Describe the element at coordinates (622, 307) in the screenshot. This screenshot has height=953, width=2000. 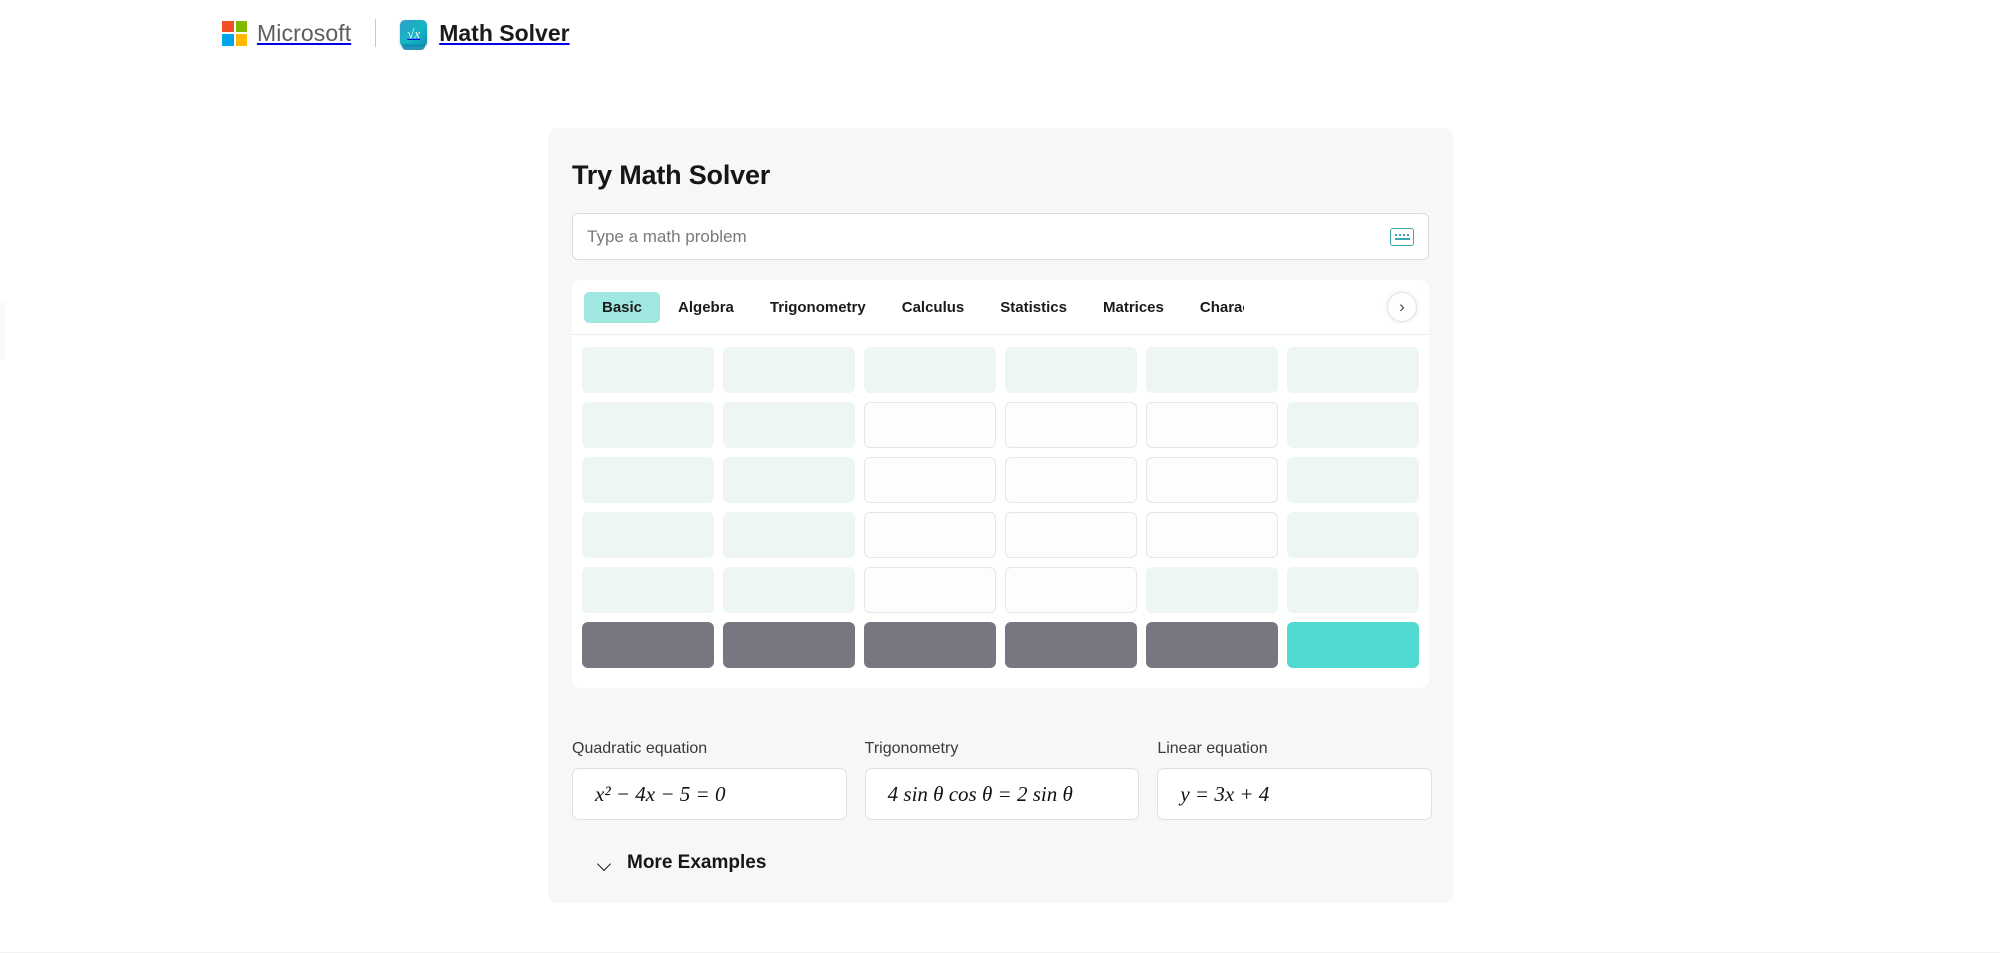
I see `tab-basic: Basic` at that location.